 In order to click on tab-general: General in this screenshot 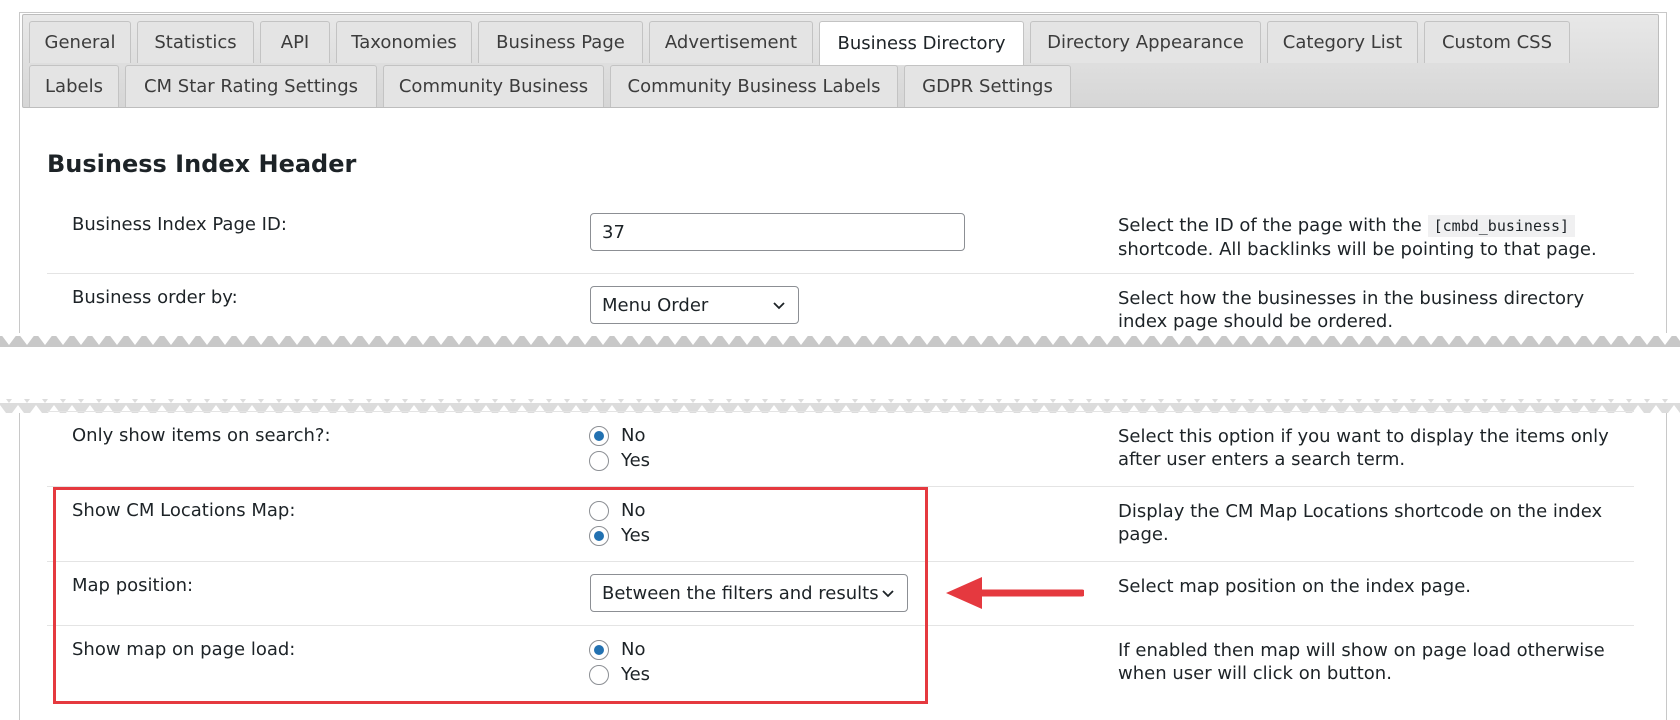, I will do `click(80, 42)`.